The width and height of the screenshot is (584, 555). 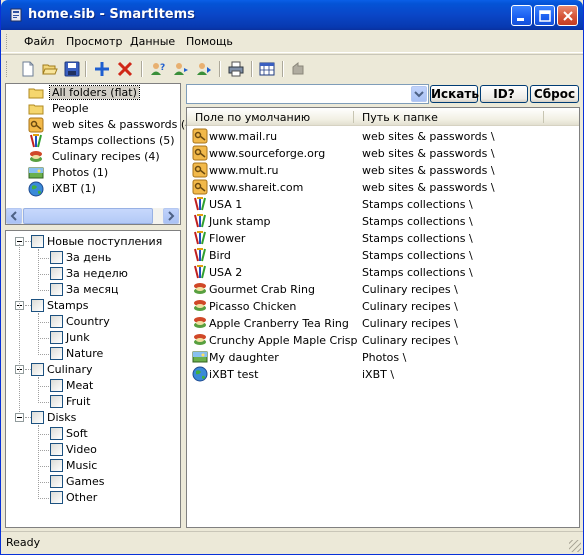 I want to click on table-row: www.mult.ru web sites & passwords \, so click(x=384, y=170).